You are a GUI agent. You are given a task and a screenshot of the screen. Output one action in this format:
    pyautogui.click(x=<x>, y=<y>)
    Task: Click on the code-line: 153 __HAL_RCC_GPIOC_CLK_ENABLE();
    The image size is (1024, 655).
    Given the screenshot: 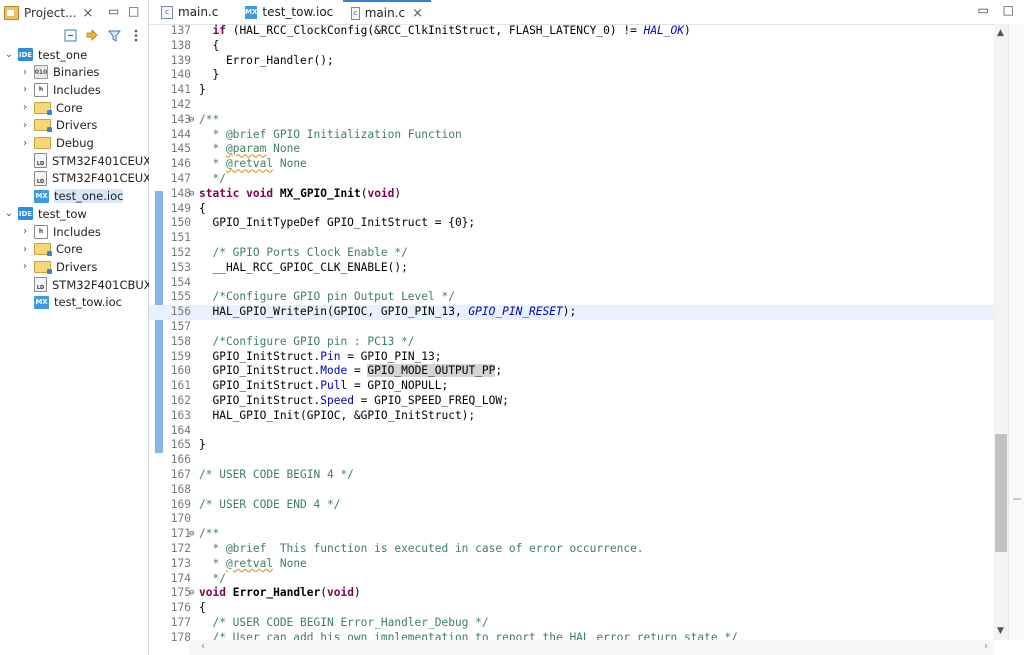 What is the action you would take?
    pyautogui.click(x=571, y=268)
    